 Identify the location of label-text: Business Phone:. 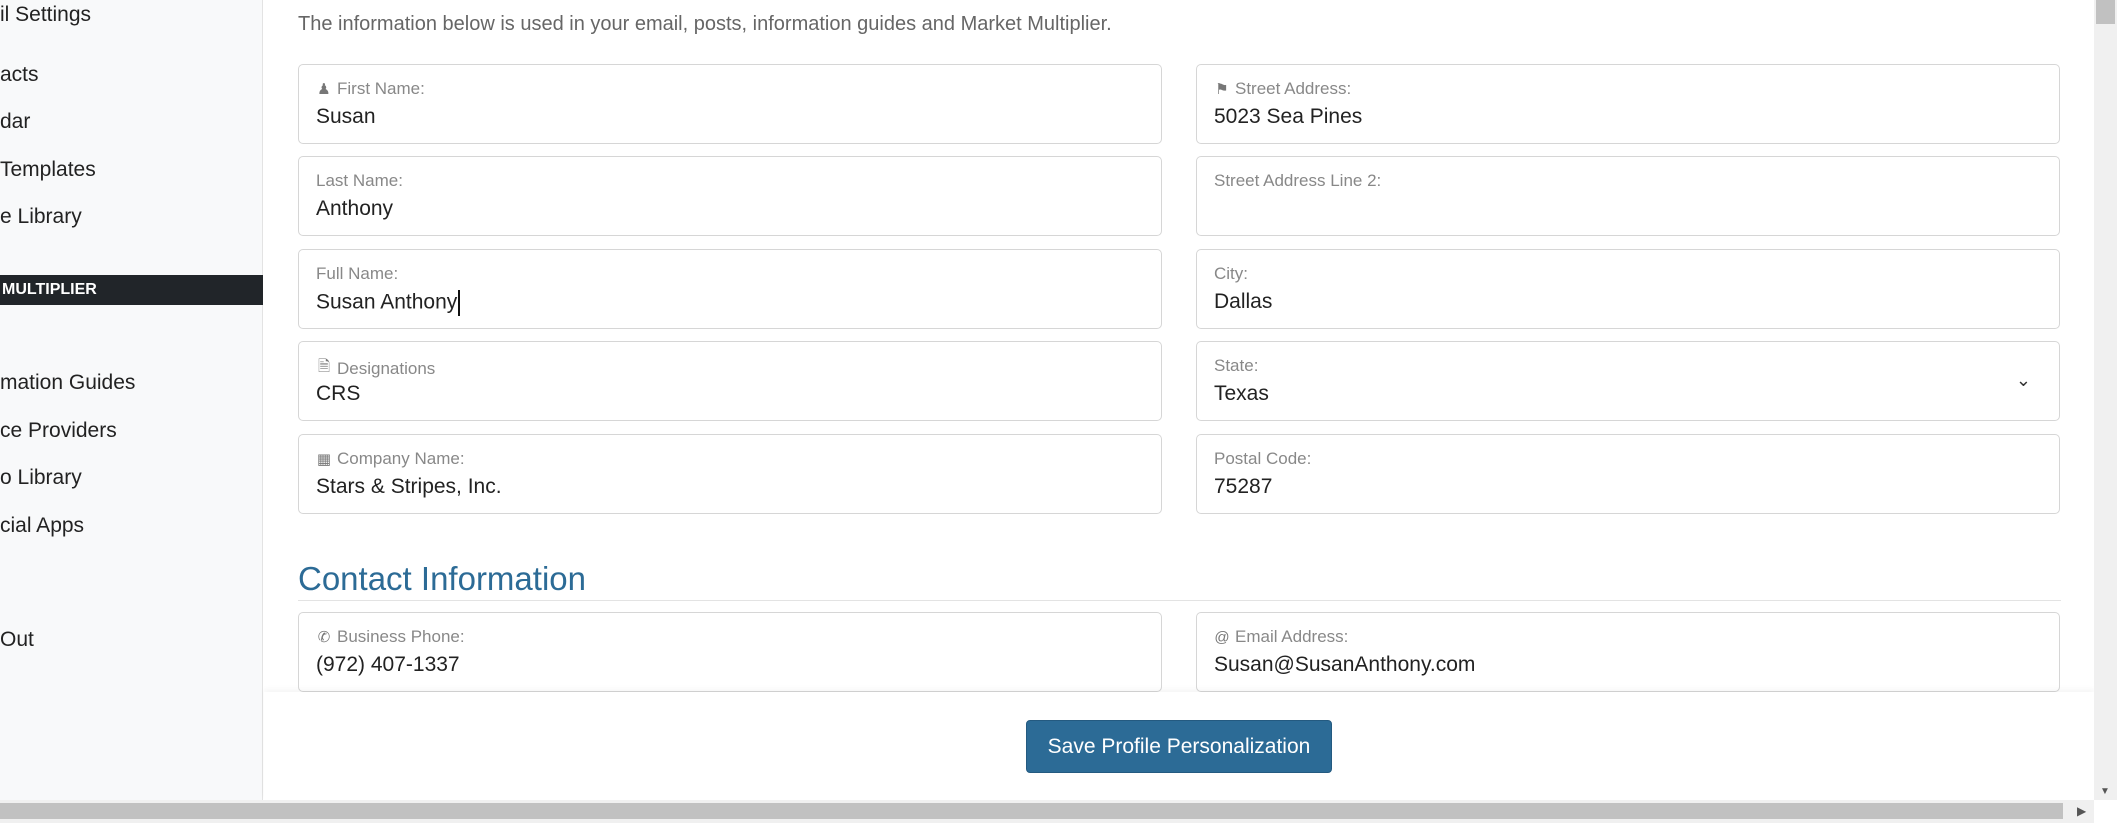
(401, 636).